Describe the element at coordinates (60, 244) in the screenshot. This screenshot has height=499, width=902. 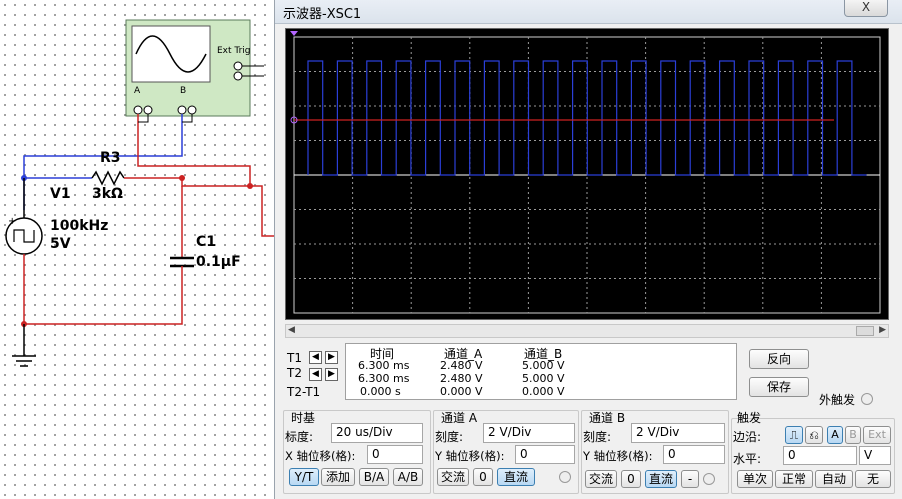
I see `v1-amplitude: 5V` at that location.